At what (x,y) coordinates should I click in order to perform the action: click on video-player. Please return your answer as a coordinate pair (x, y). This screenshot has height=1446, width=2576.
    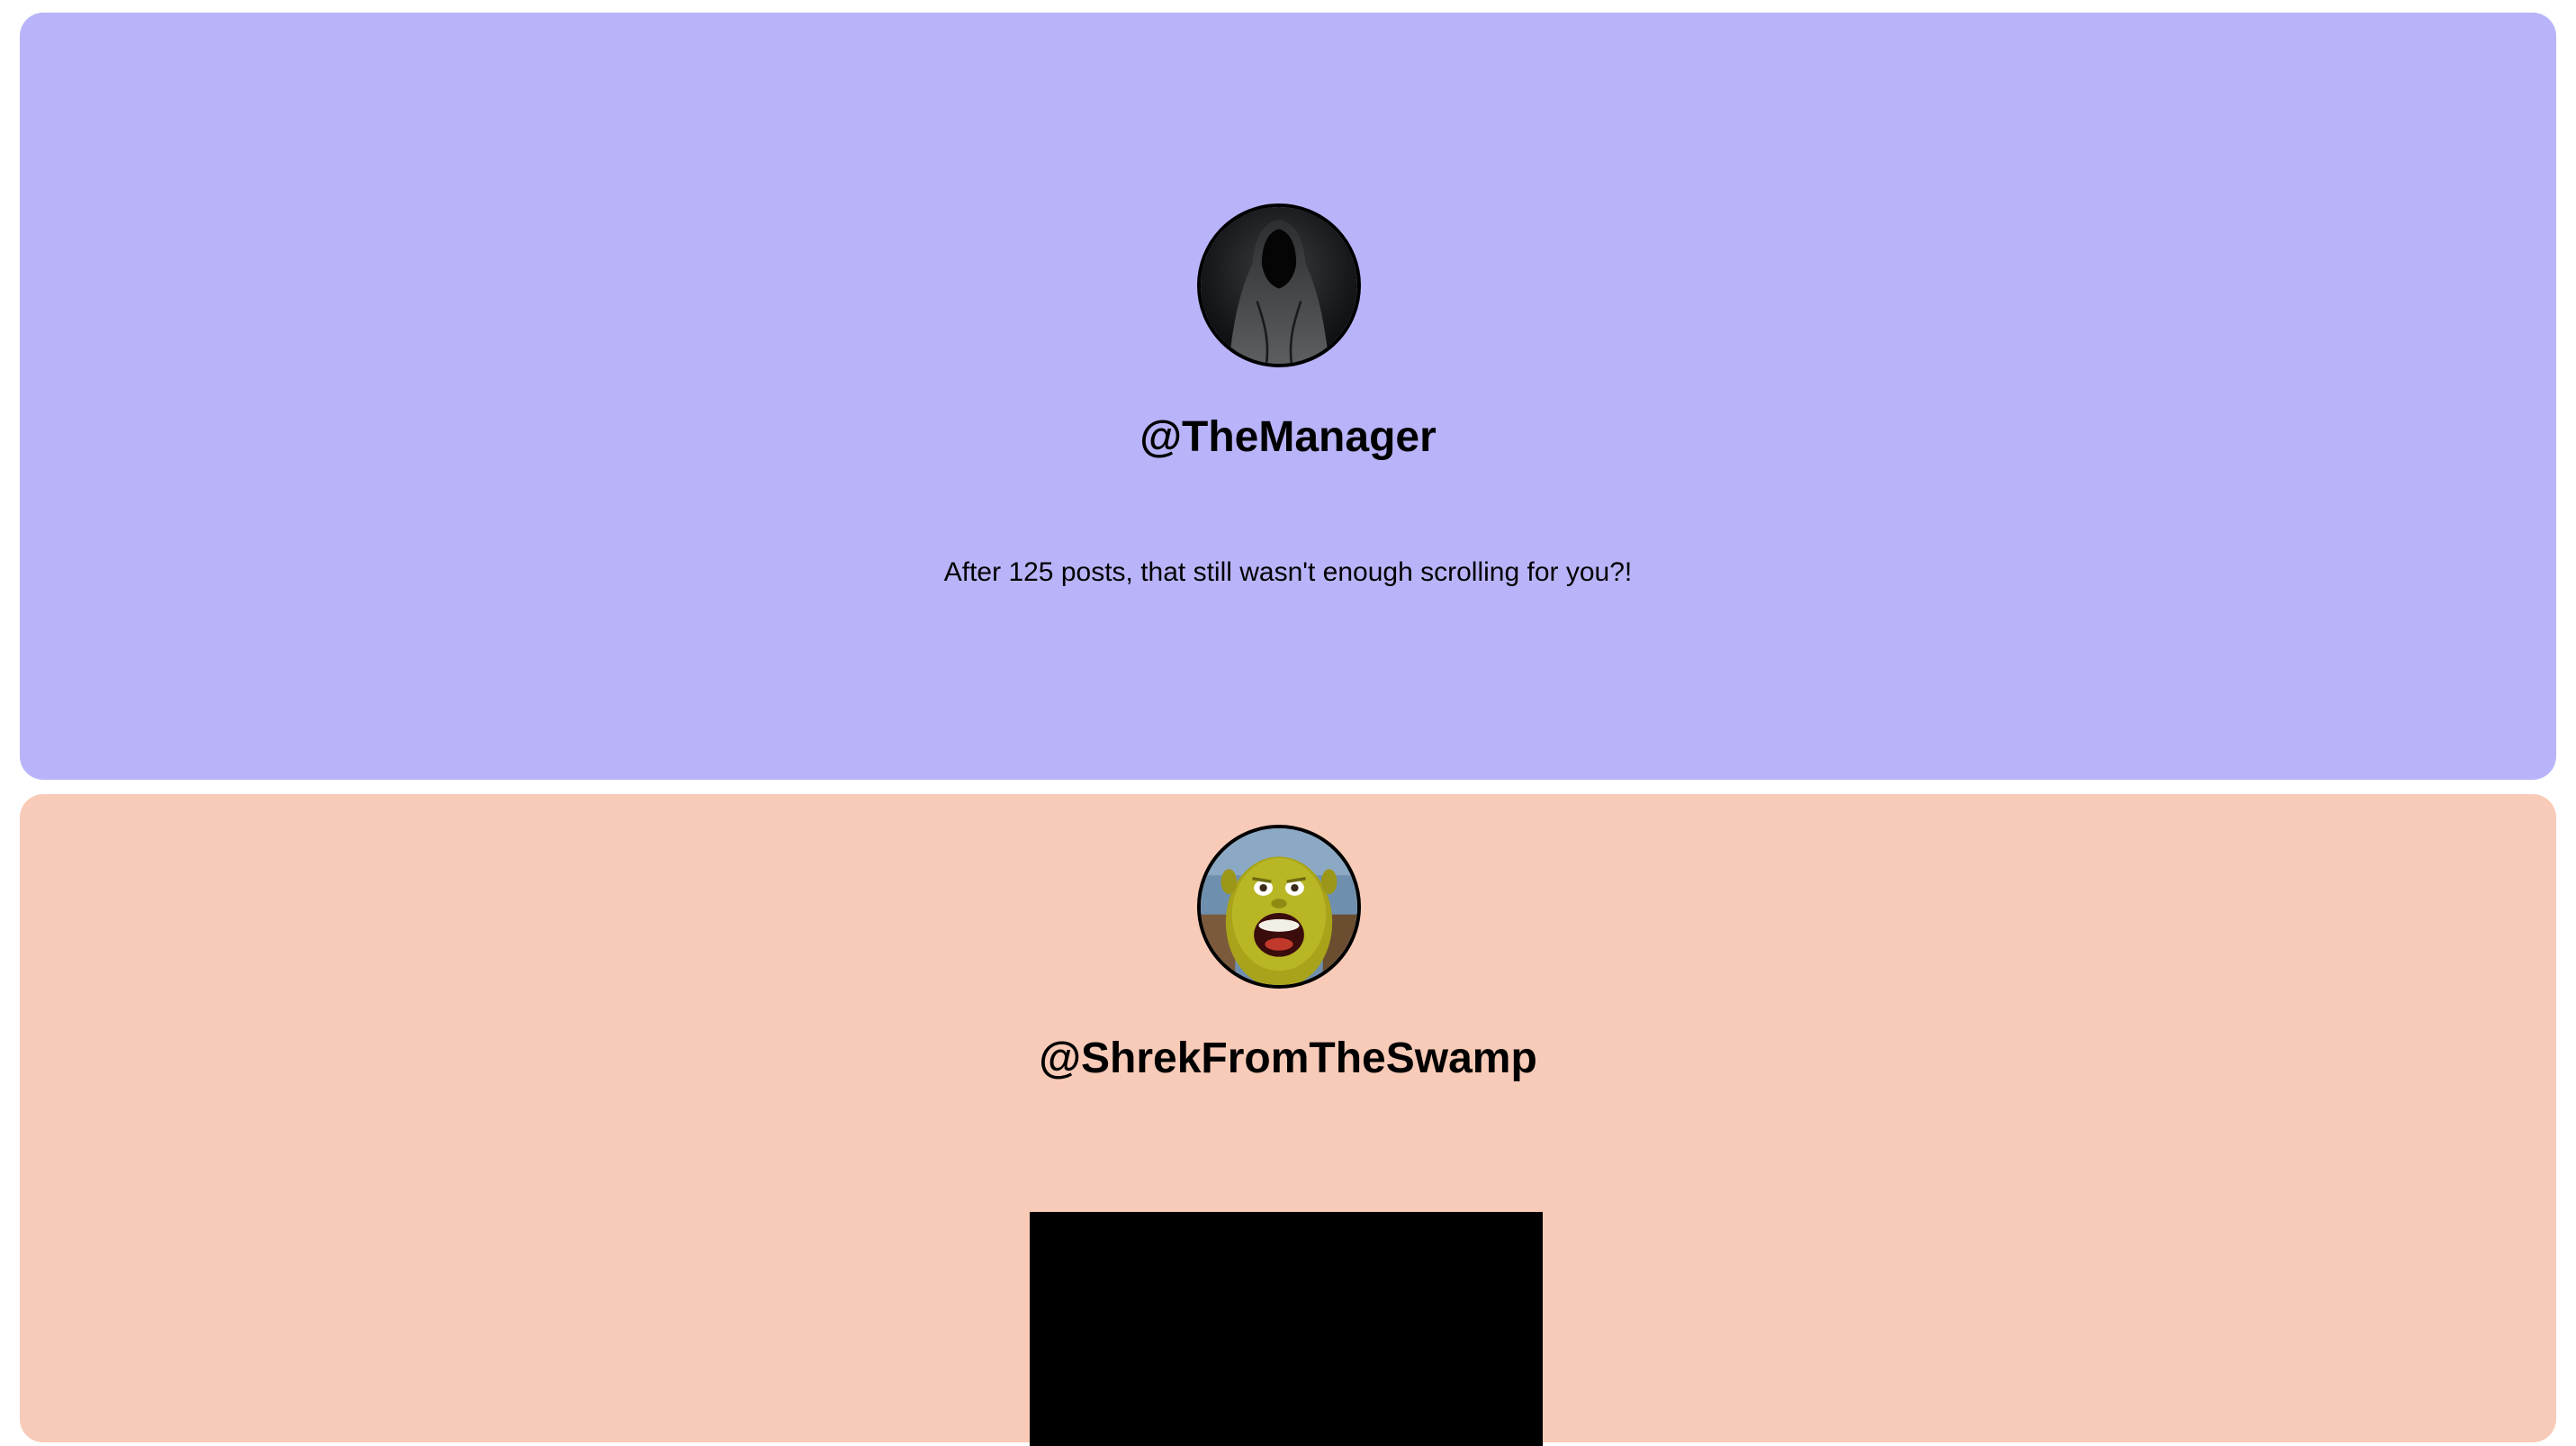
    Looking at the image, I should click on (1286, 1329).